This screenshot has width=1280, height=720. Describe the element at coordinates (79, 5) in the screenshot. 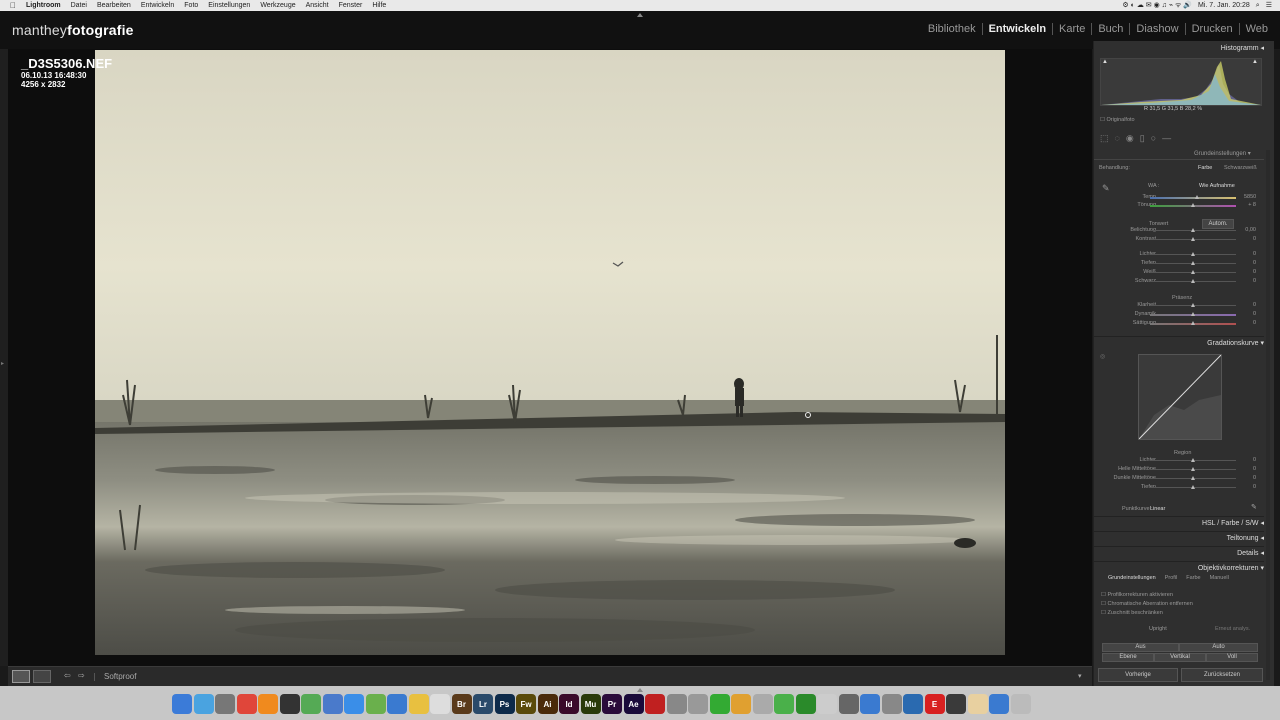

I see `menu-datei: Datei` at that location.